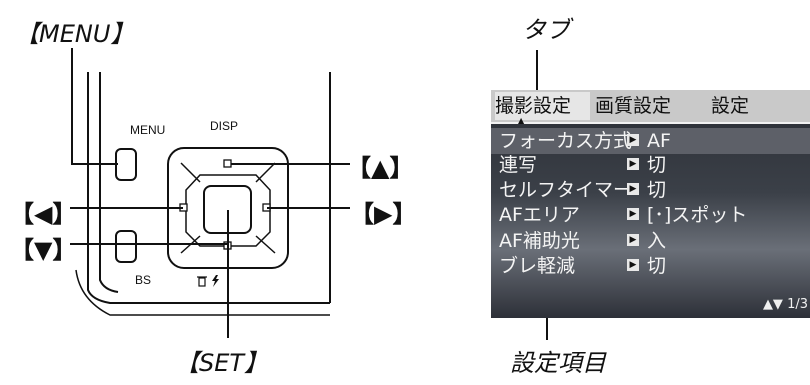 The height and width of the screenshot is (385, 810). I want to click on row-label: 連写, so click(518, 165).